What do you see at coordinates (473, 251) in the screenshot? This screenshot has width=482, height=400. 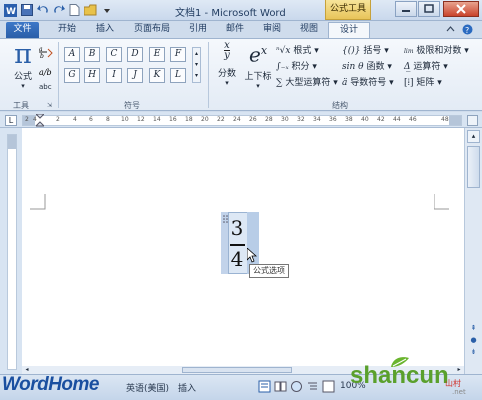 I see `vertical-scrollbar: ▴ ⇞ ● ⇟` at bounding box center [473, 251].